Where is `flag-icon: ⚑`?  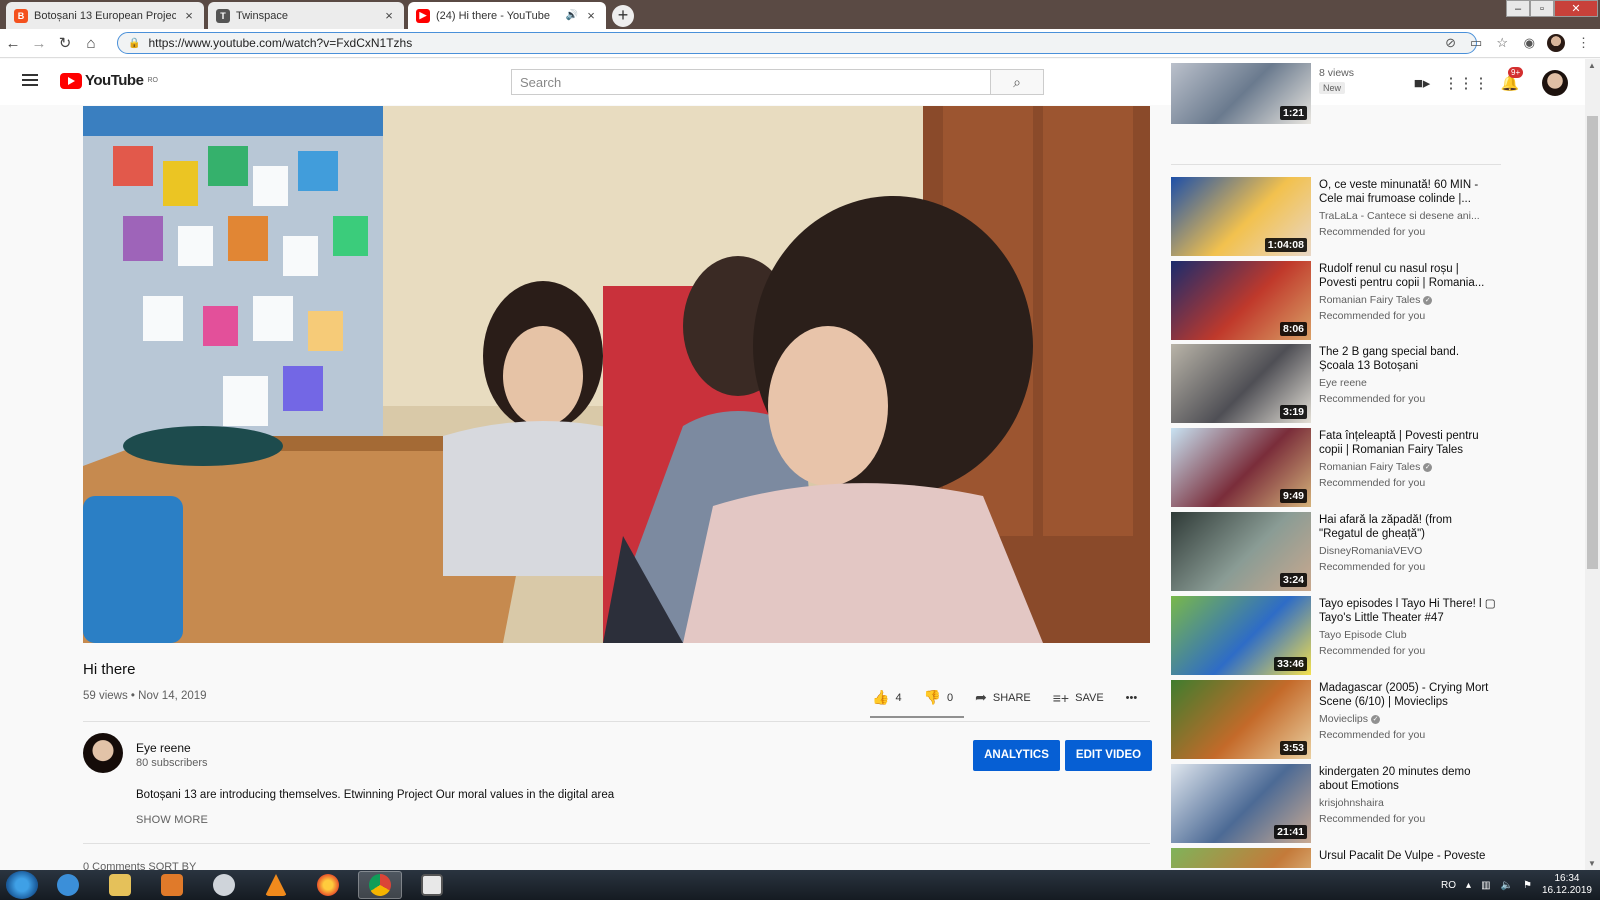
flag-icon: ⚑ is located at coordinates (1527, 885).